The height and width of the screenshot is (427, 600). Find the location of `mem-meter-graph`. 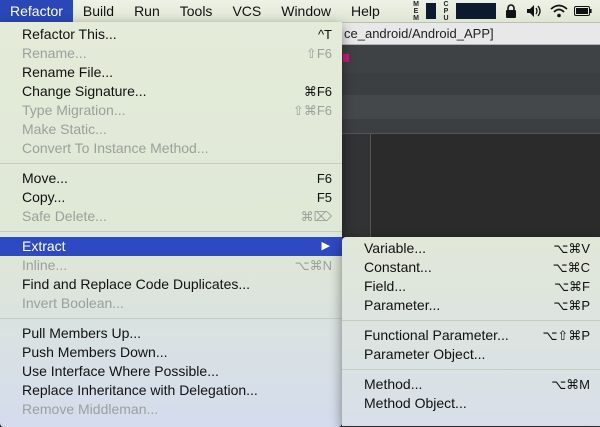

mem-meter-graph is located at coordinates (431, 11).